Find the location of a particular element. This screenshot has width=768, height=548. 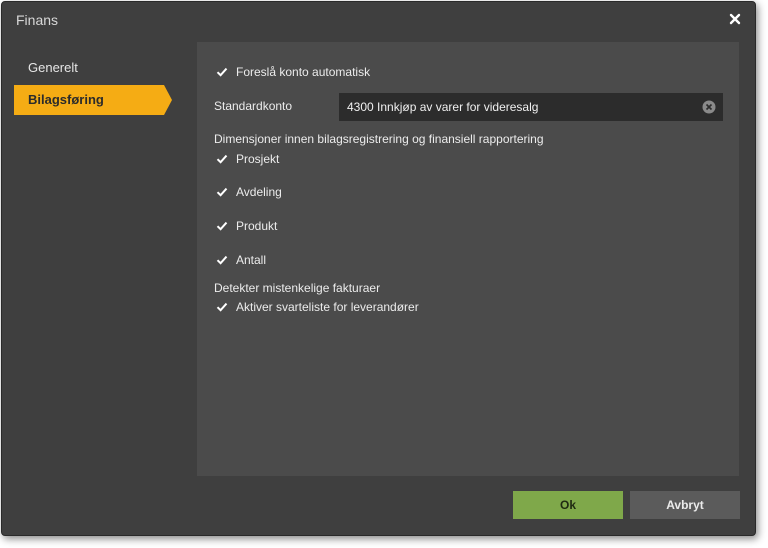

antall-label: Antall is located at coordinates (251, 260).